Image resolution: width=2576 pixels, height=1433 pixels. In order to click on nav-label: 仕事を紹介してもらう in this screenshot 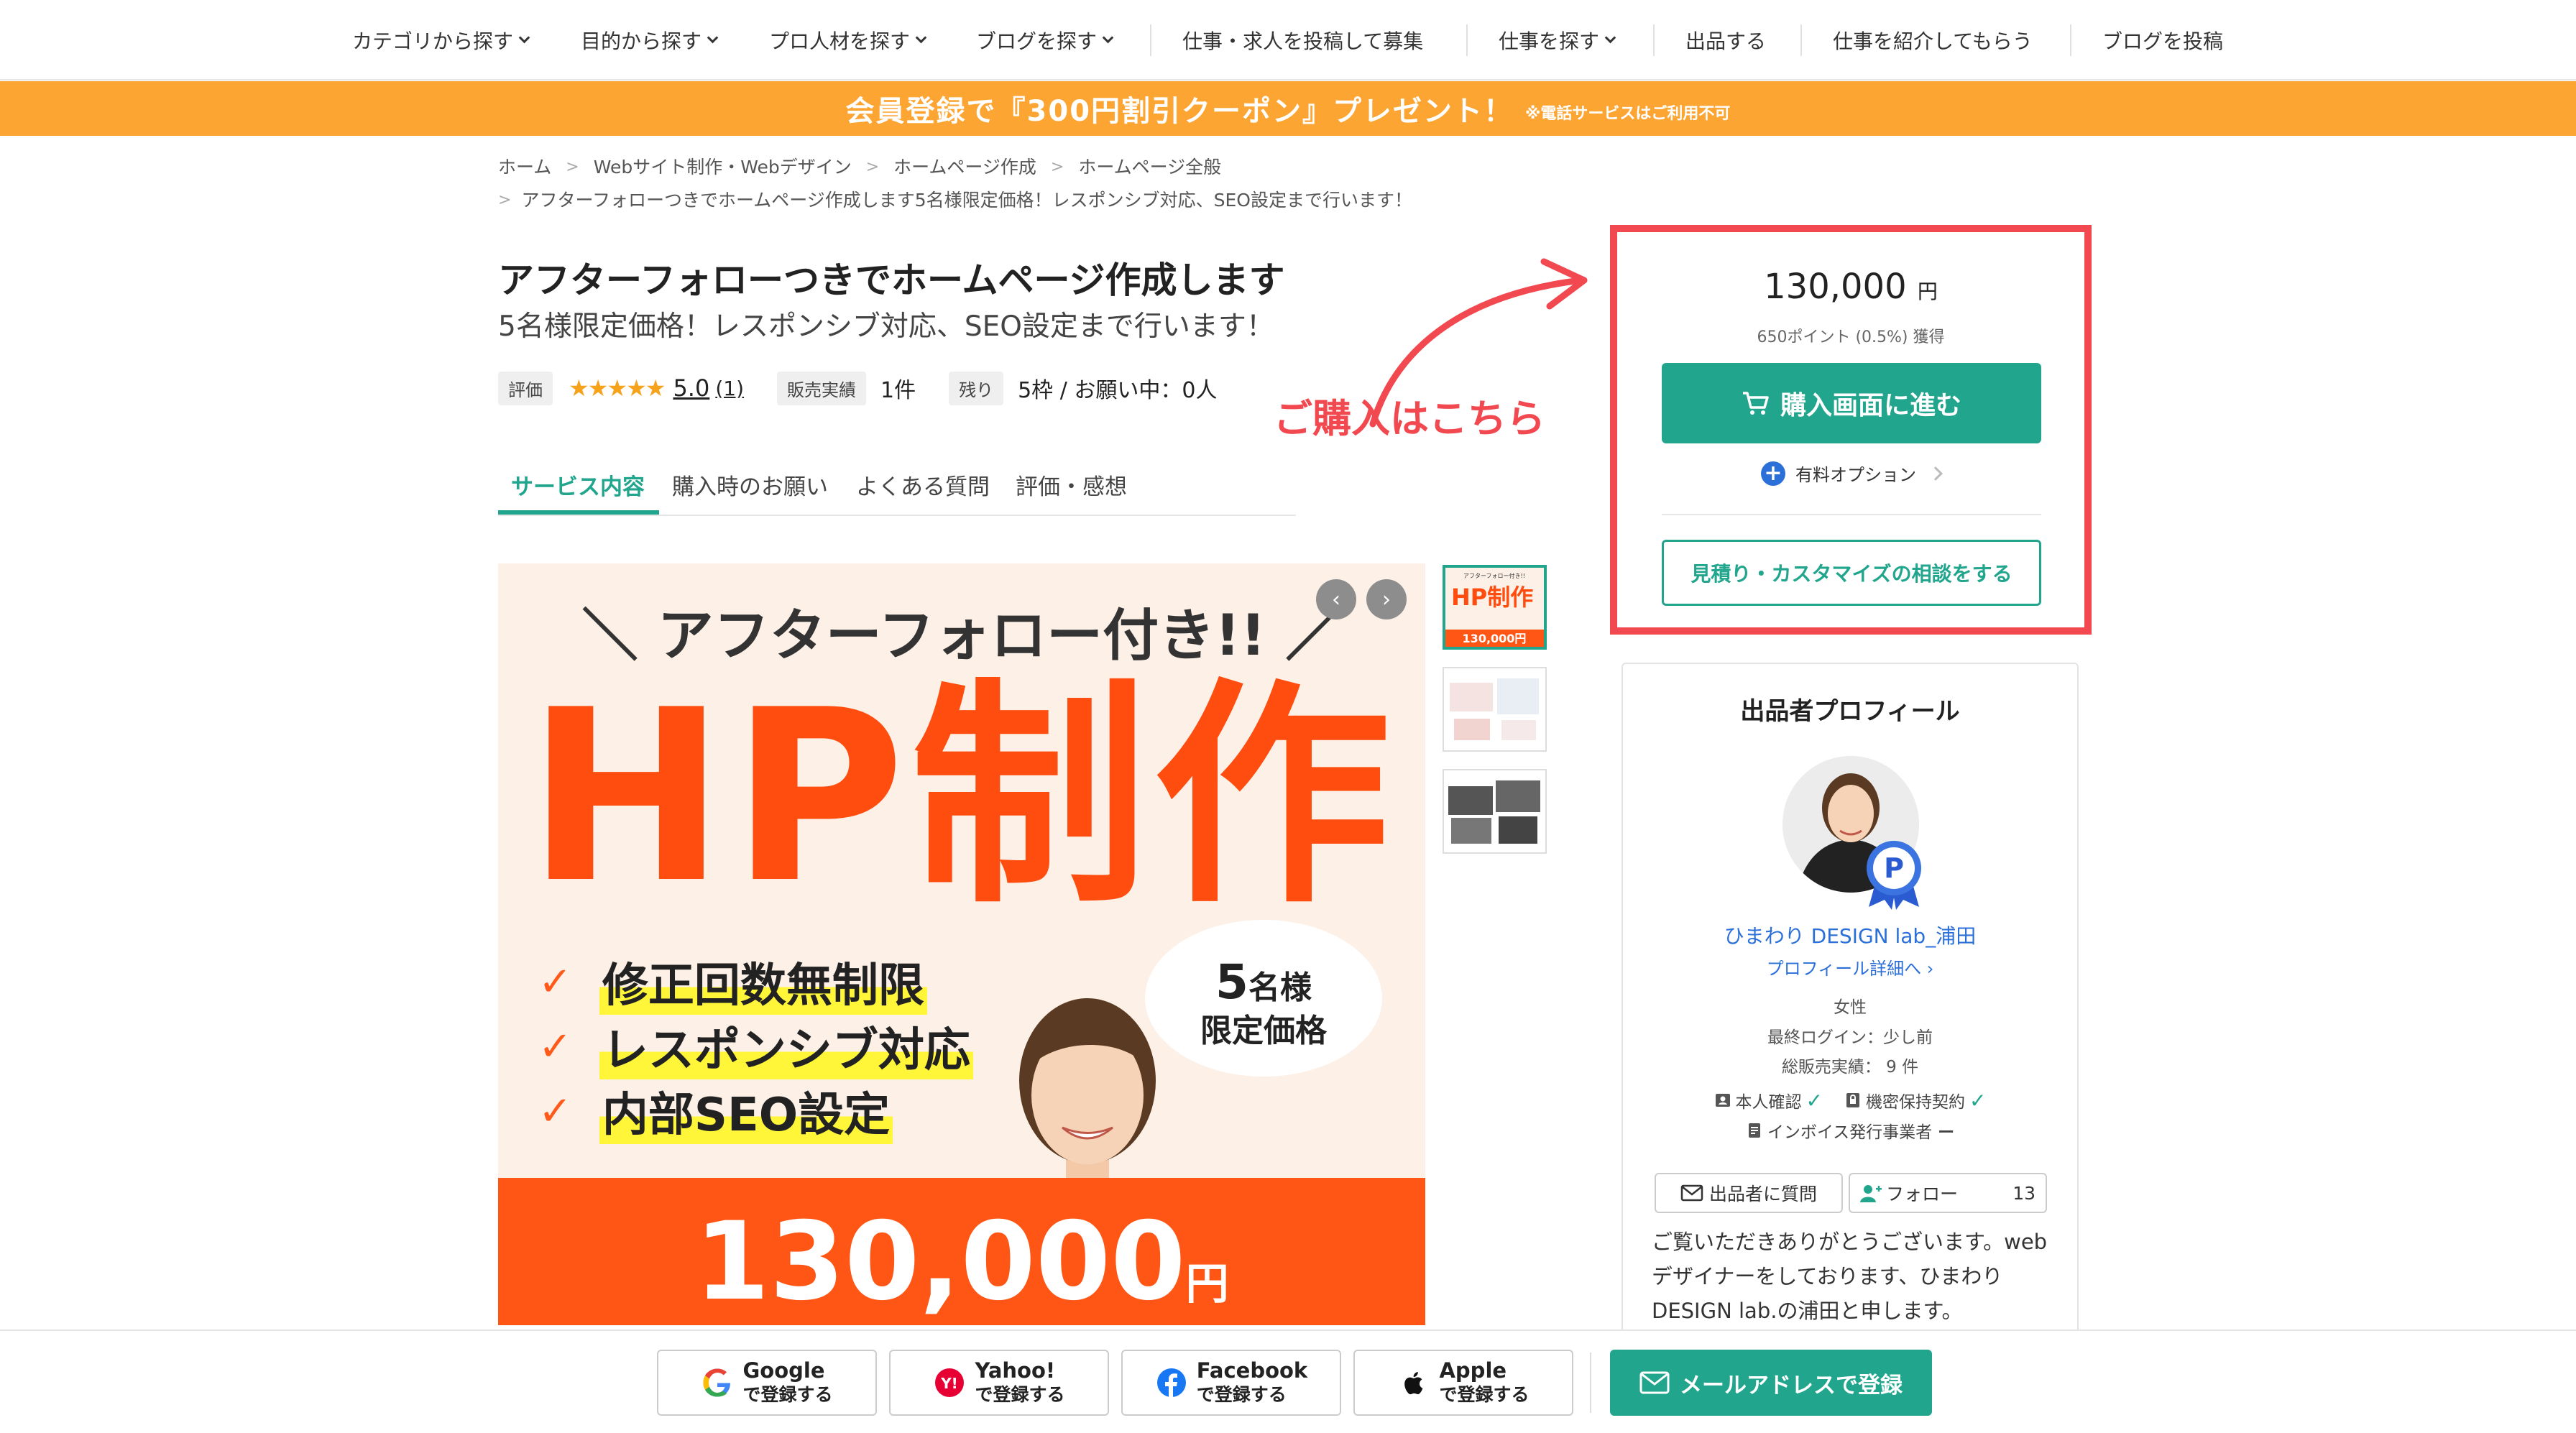, I will do `click(1933, 41)`.